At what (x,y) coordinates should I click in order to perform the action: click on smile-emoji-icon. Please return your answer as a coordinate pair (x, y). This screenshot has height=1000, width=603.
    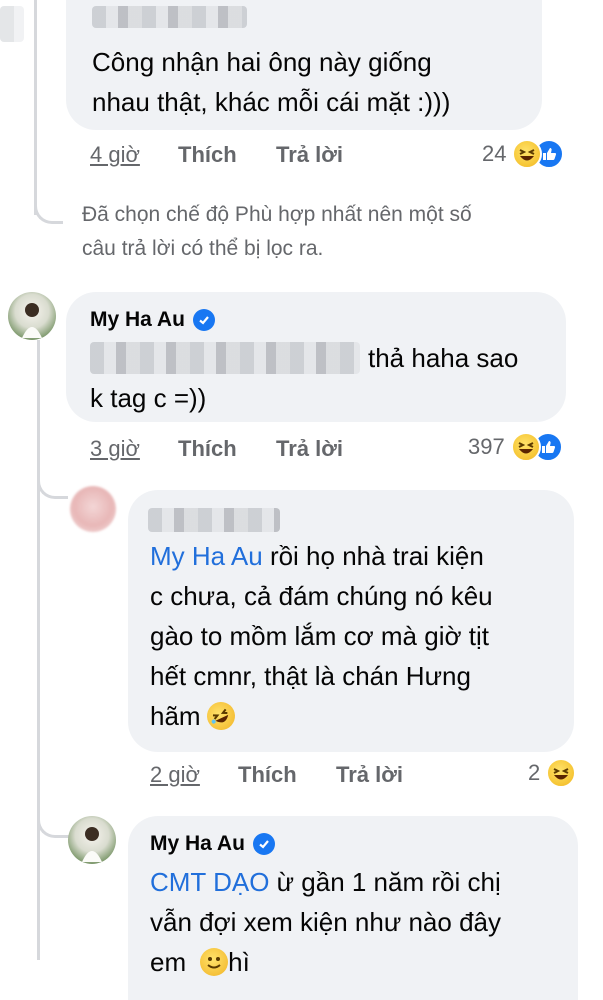
    Looking at the image, I should click on (214, 962).